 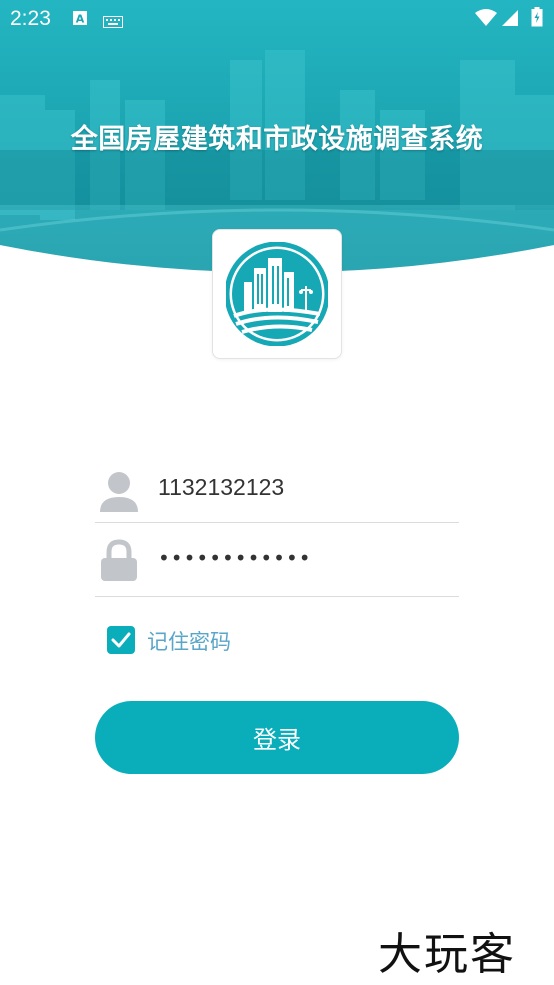 I want to click on keyboard-icon, so click(x=113, y=22).